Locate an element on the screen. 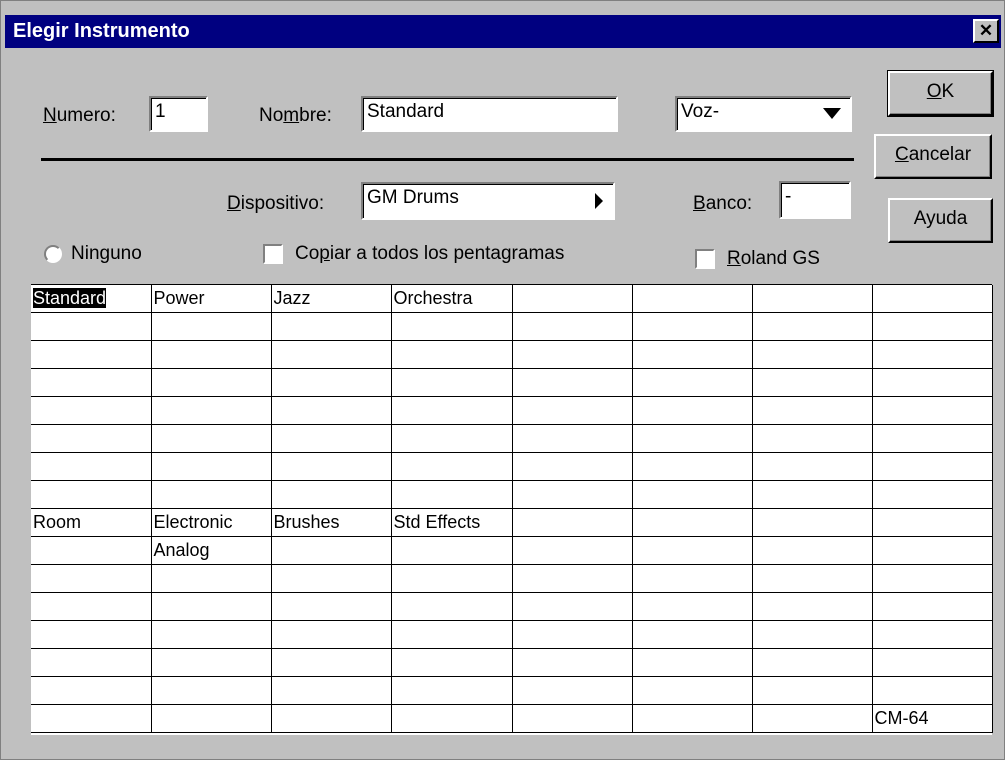  nombre-input: Standard is located at coordinates (489, 114).